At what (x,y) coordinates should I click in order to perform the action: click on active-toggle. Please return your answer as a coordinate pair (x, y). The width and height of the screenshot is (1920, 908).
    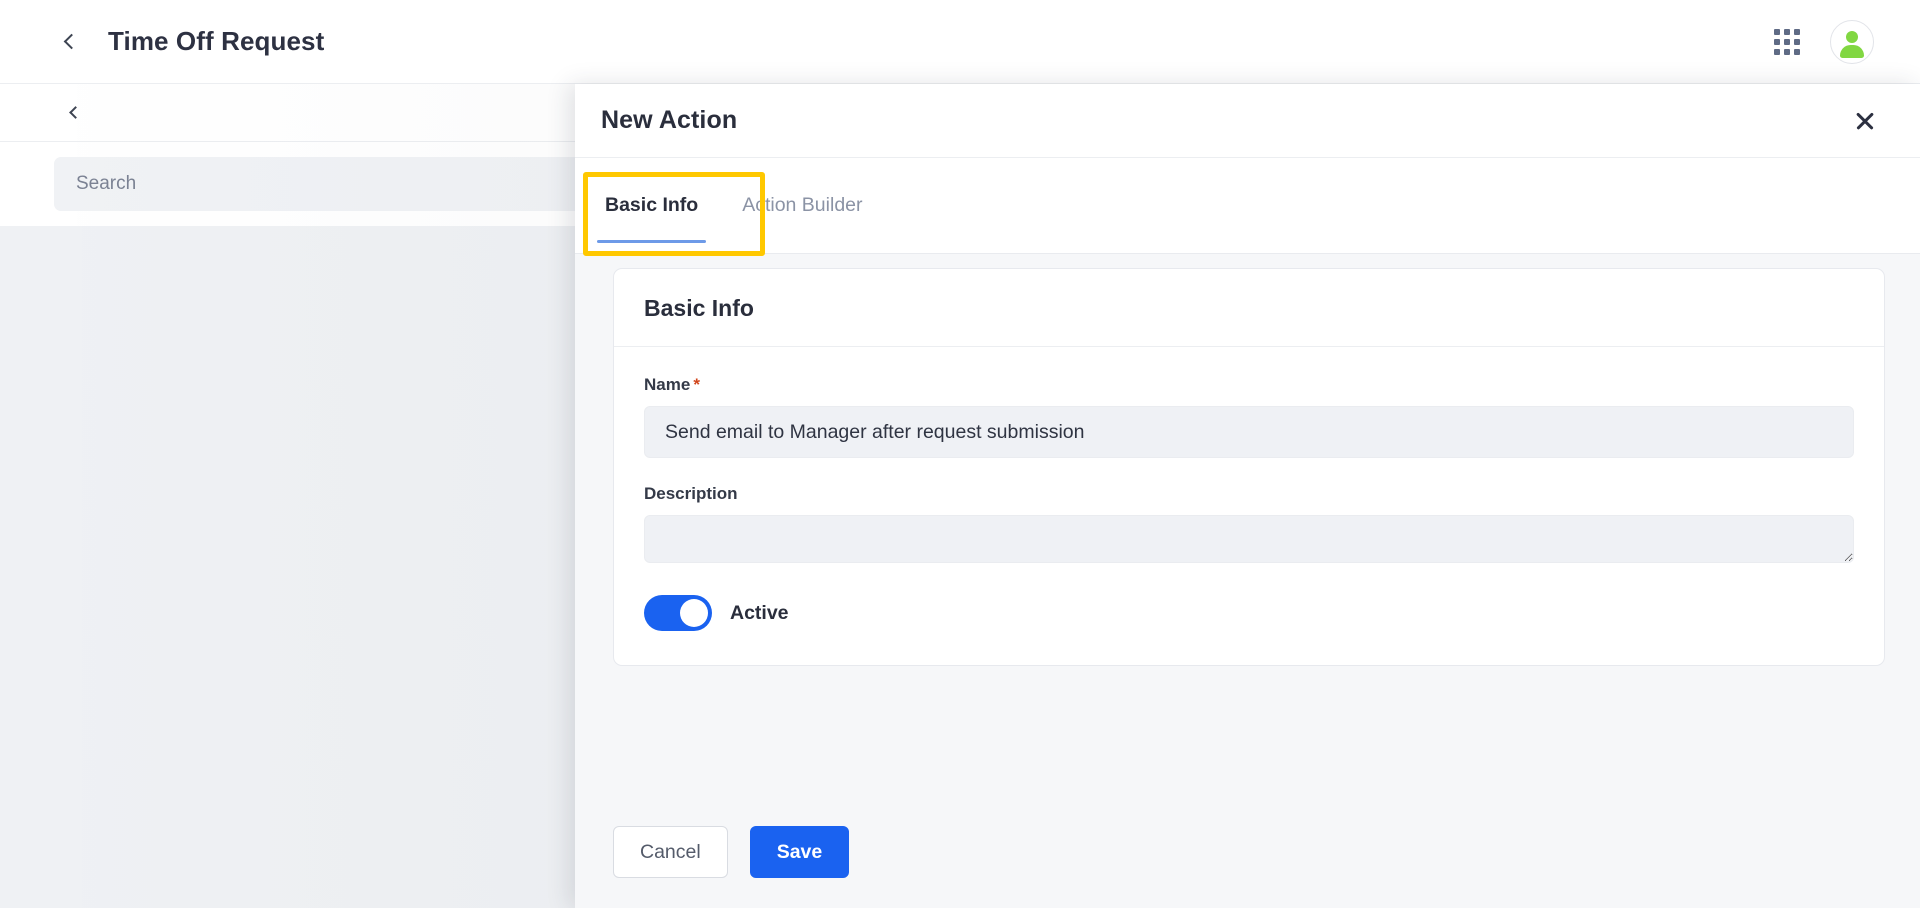
    Looking at the image, I should click on (678, 613).